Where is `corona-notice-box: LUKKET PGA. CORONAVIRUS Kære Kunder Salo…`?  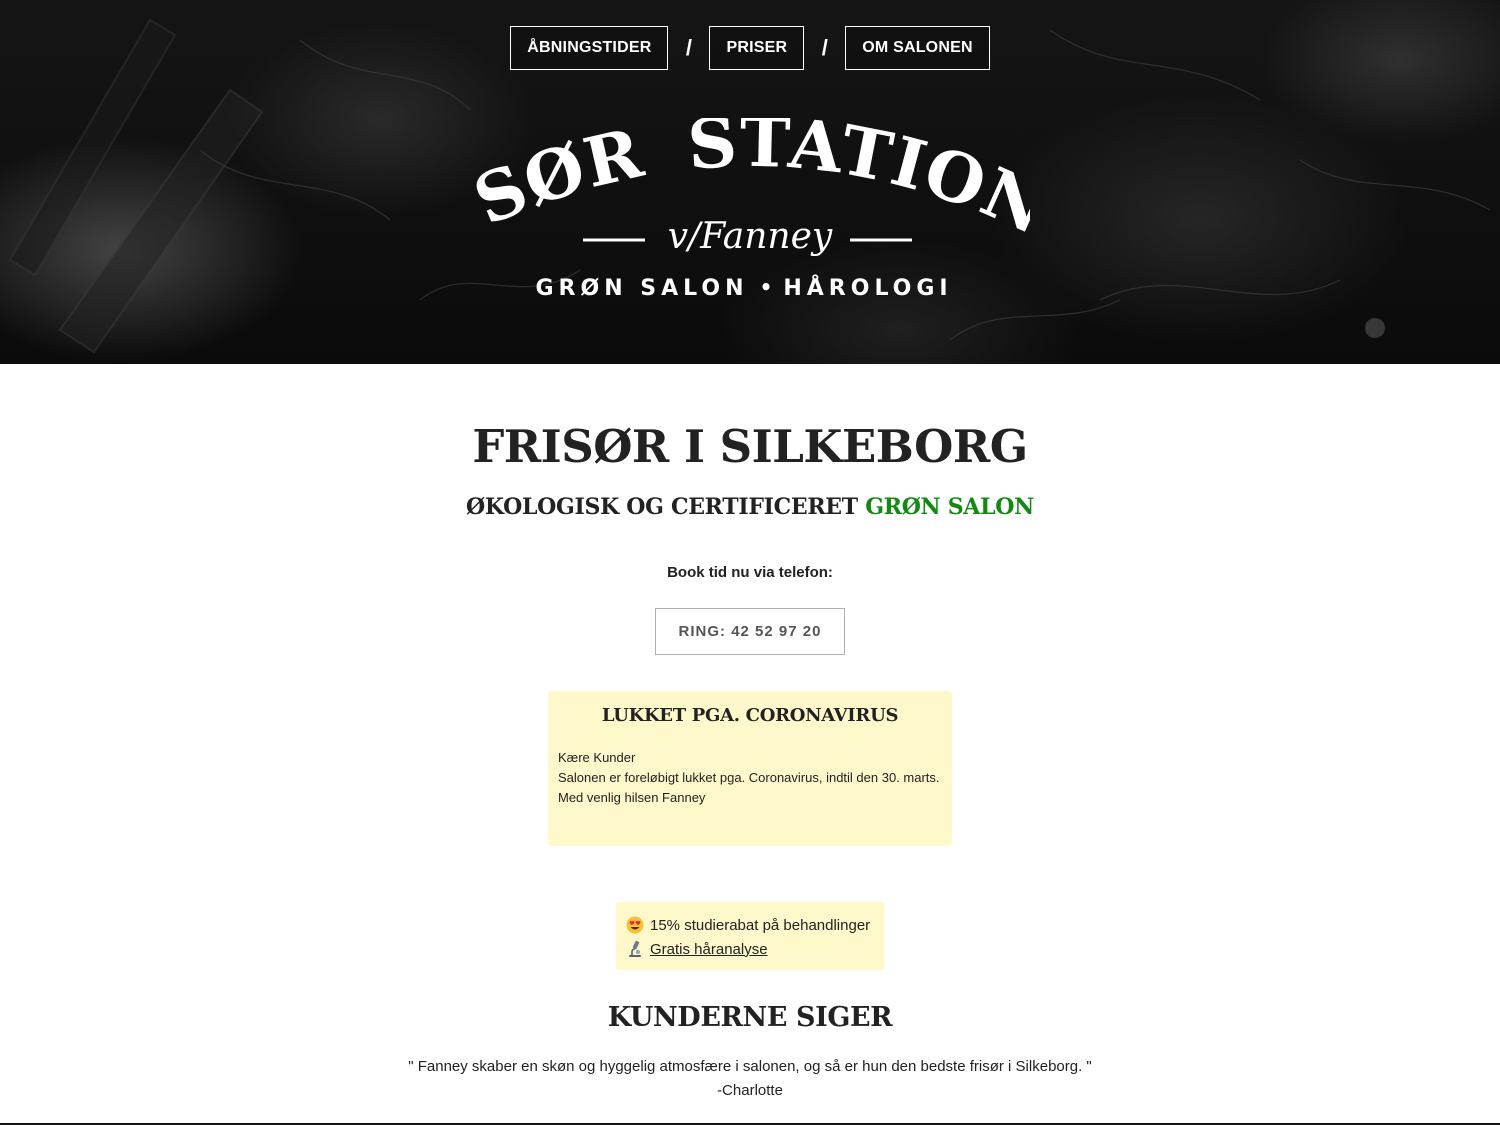
corona-notice-box: LUKKET PGA. CORONAVIRUS Kære Kunder Salo… is located at coordinates (750, 768).